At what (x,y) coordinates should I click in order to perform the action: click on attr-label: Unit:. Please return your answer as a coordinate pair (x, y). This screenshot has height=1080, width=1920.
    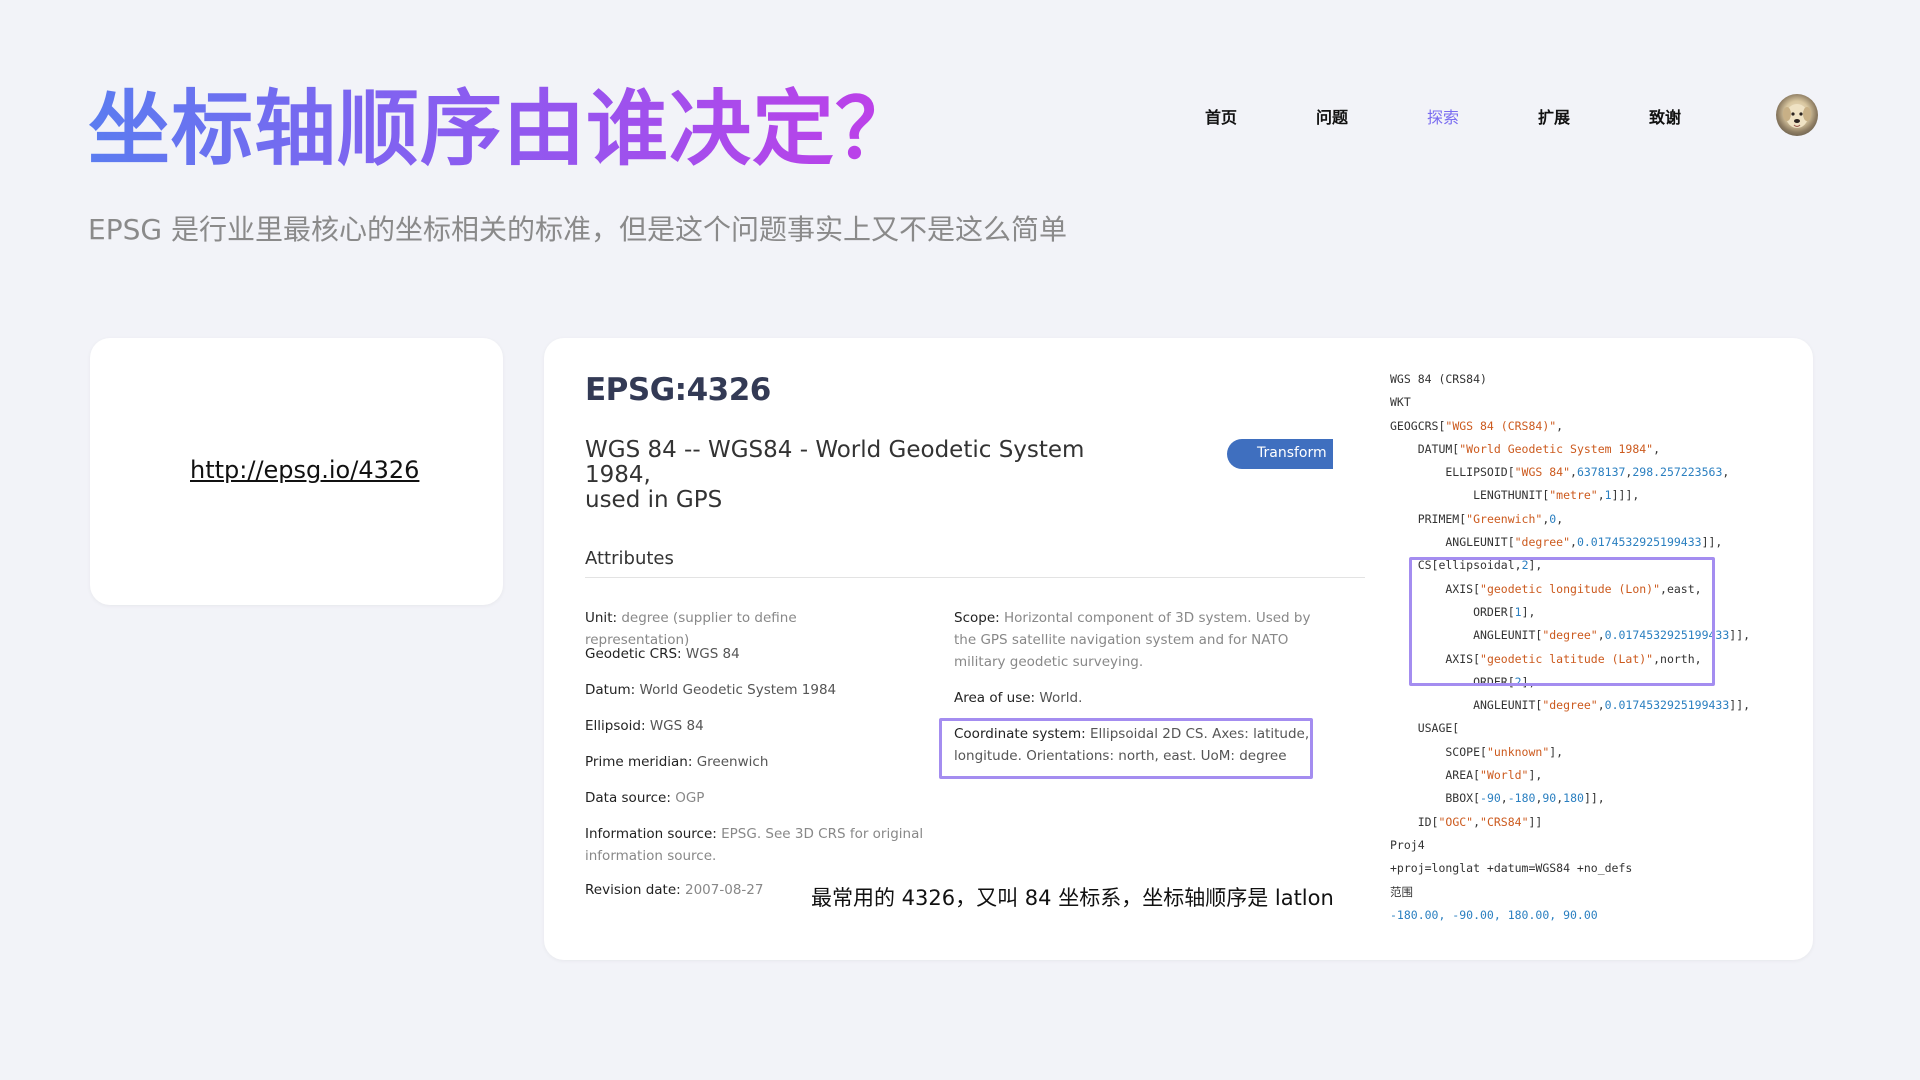
    Looking at the image, I should click on (601, 618).